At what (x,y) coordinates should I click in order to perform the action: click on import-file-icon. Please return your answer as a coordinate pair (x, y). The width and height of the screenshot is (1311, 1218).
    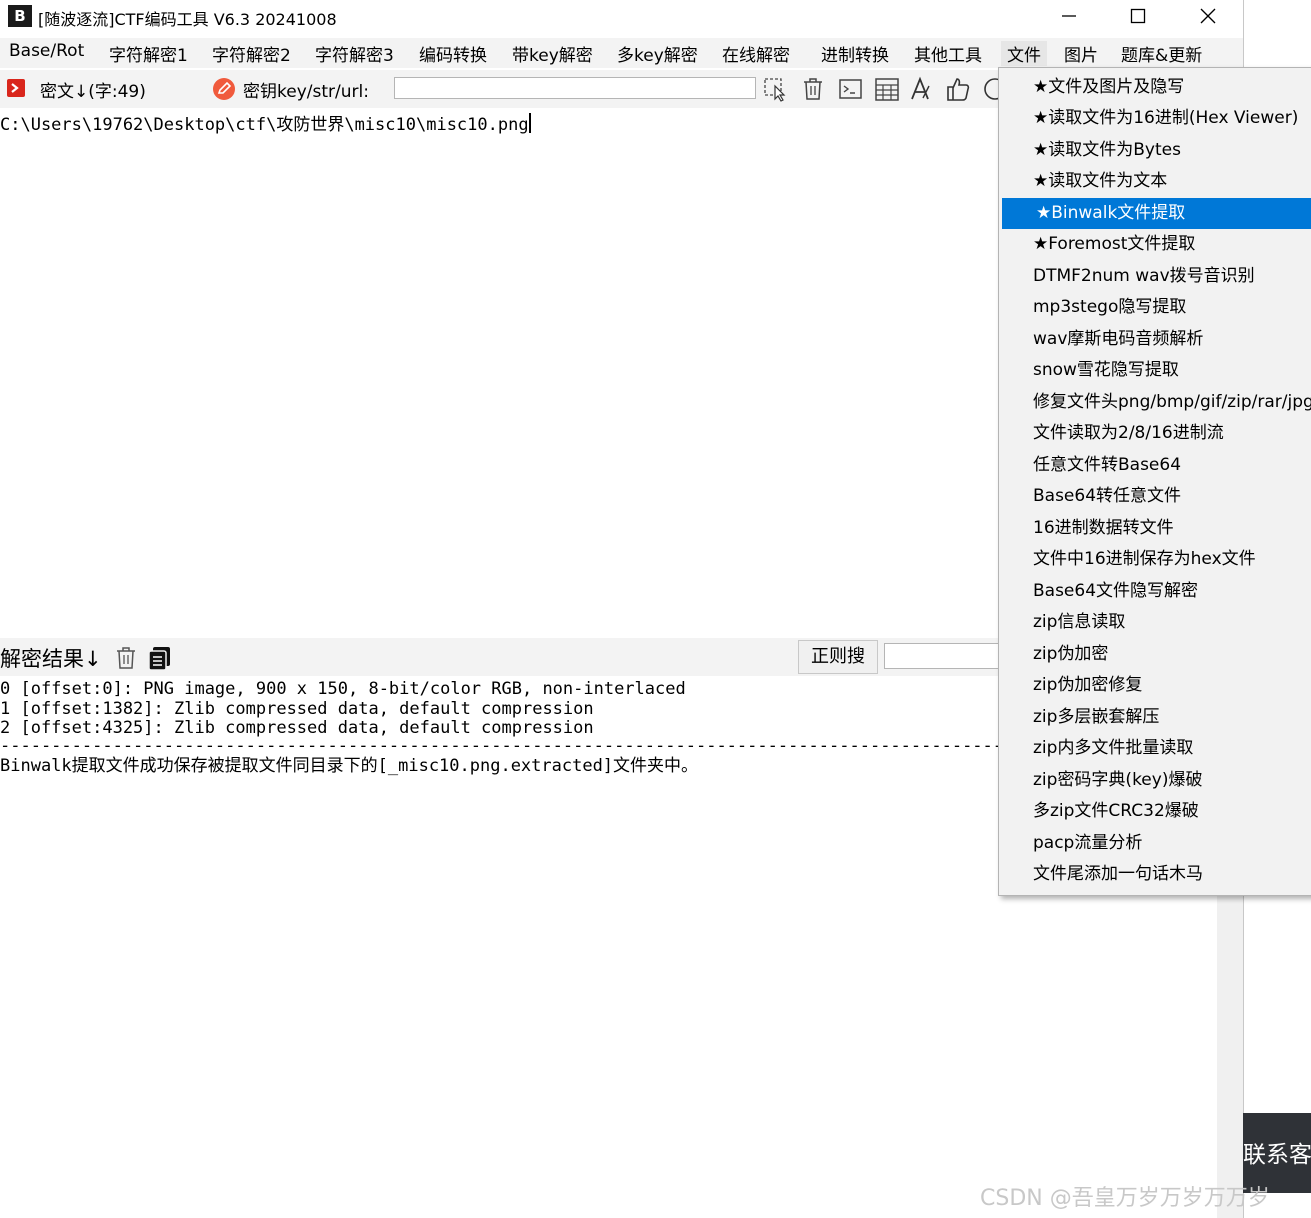
    Looking at the image, I should click on (17, 88).